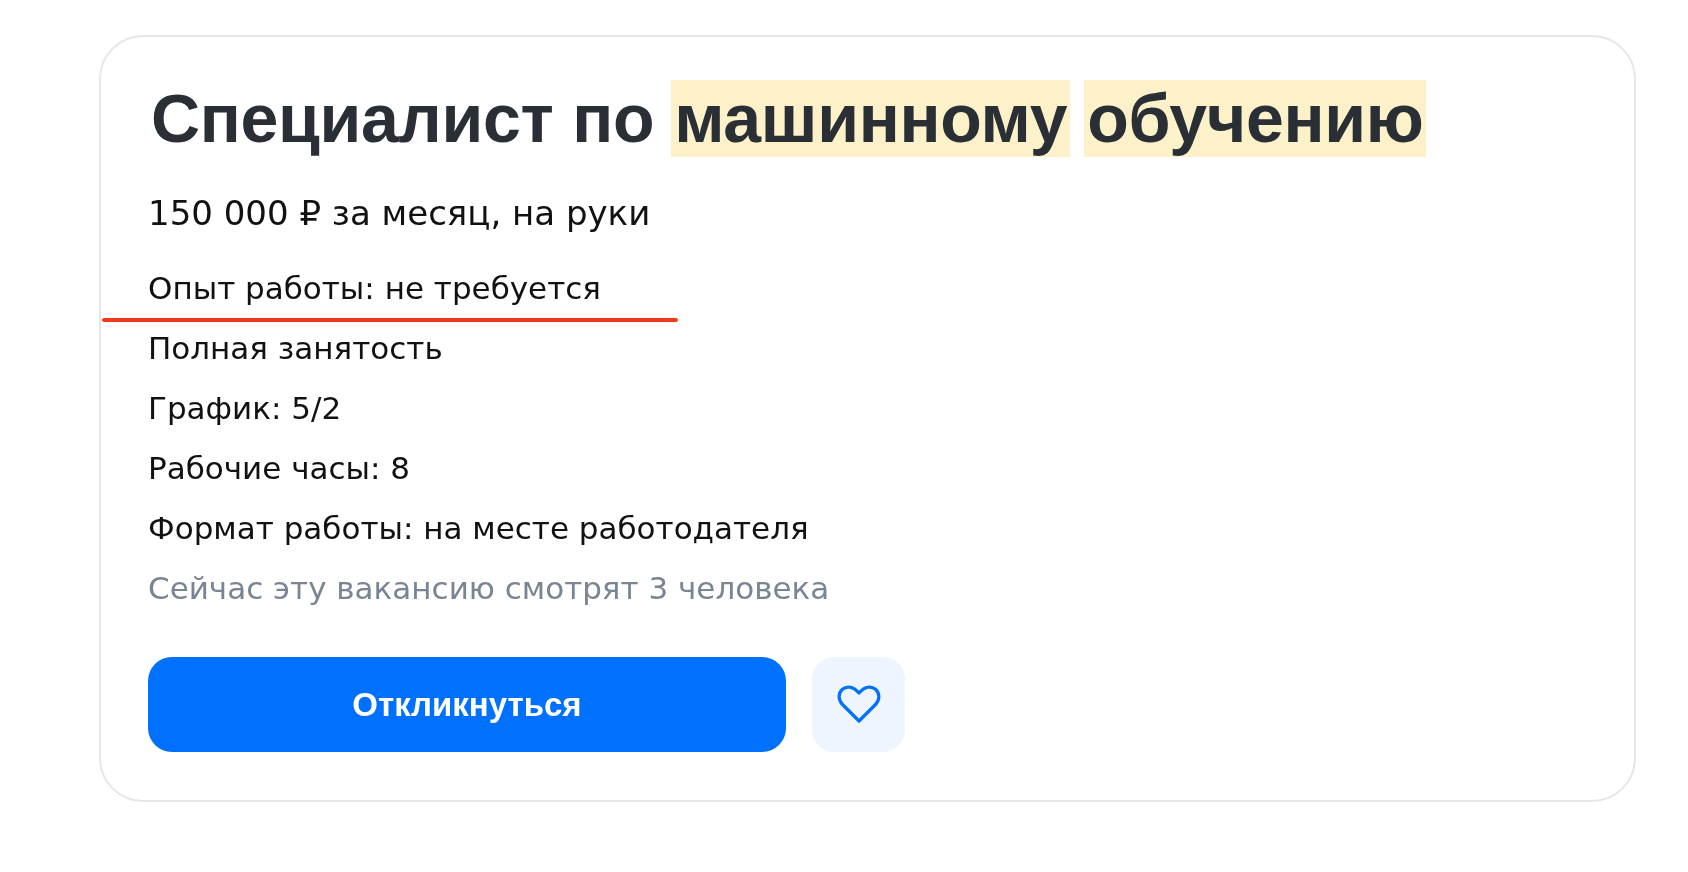 Image resolution: width=1688 pixels, height=872 pixels. Describe the element at coordinates (374, 288) in the screenshot. I see `detail-text: Опыт работы: не требуется` at that location.